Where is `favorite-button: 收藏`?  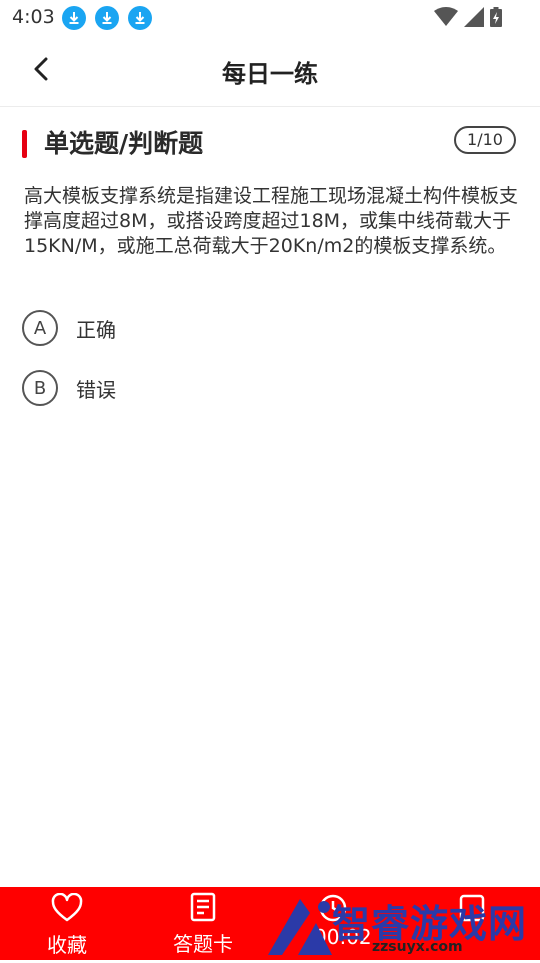 favorite-button: 收藏 is located at coordinates (67, 923).